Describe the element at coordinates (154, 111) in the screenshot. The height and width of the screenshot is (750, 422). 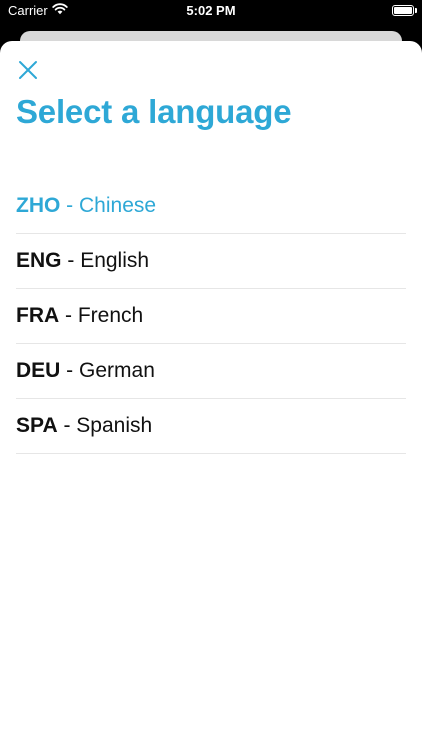
I see `page-title: Select a language` at that location.